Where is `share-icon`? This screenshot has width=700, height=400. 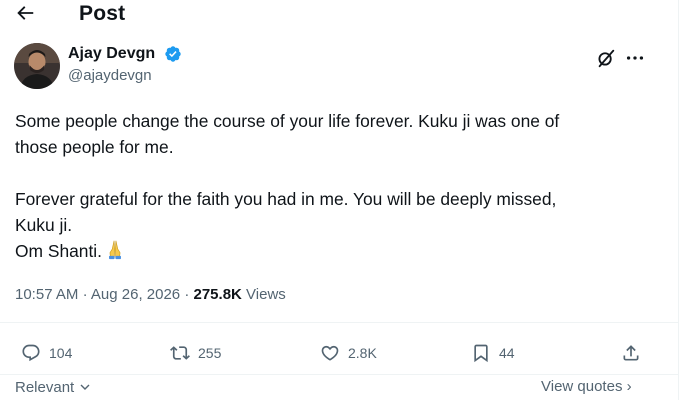
share-icon is located at coordinates (631, 353).